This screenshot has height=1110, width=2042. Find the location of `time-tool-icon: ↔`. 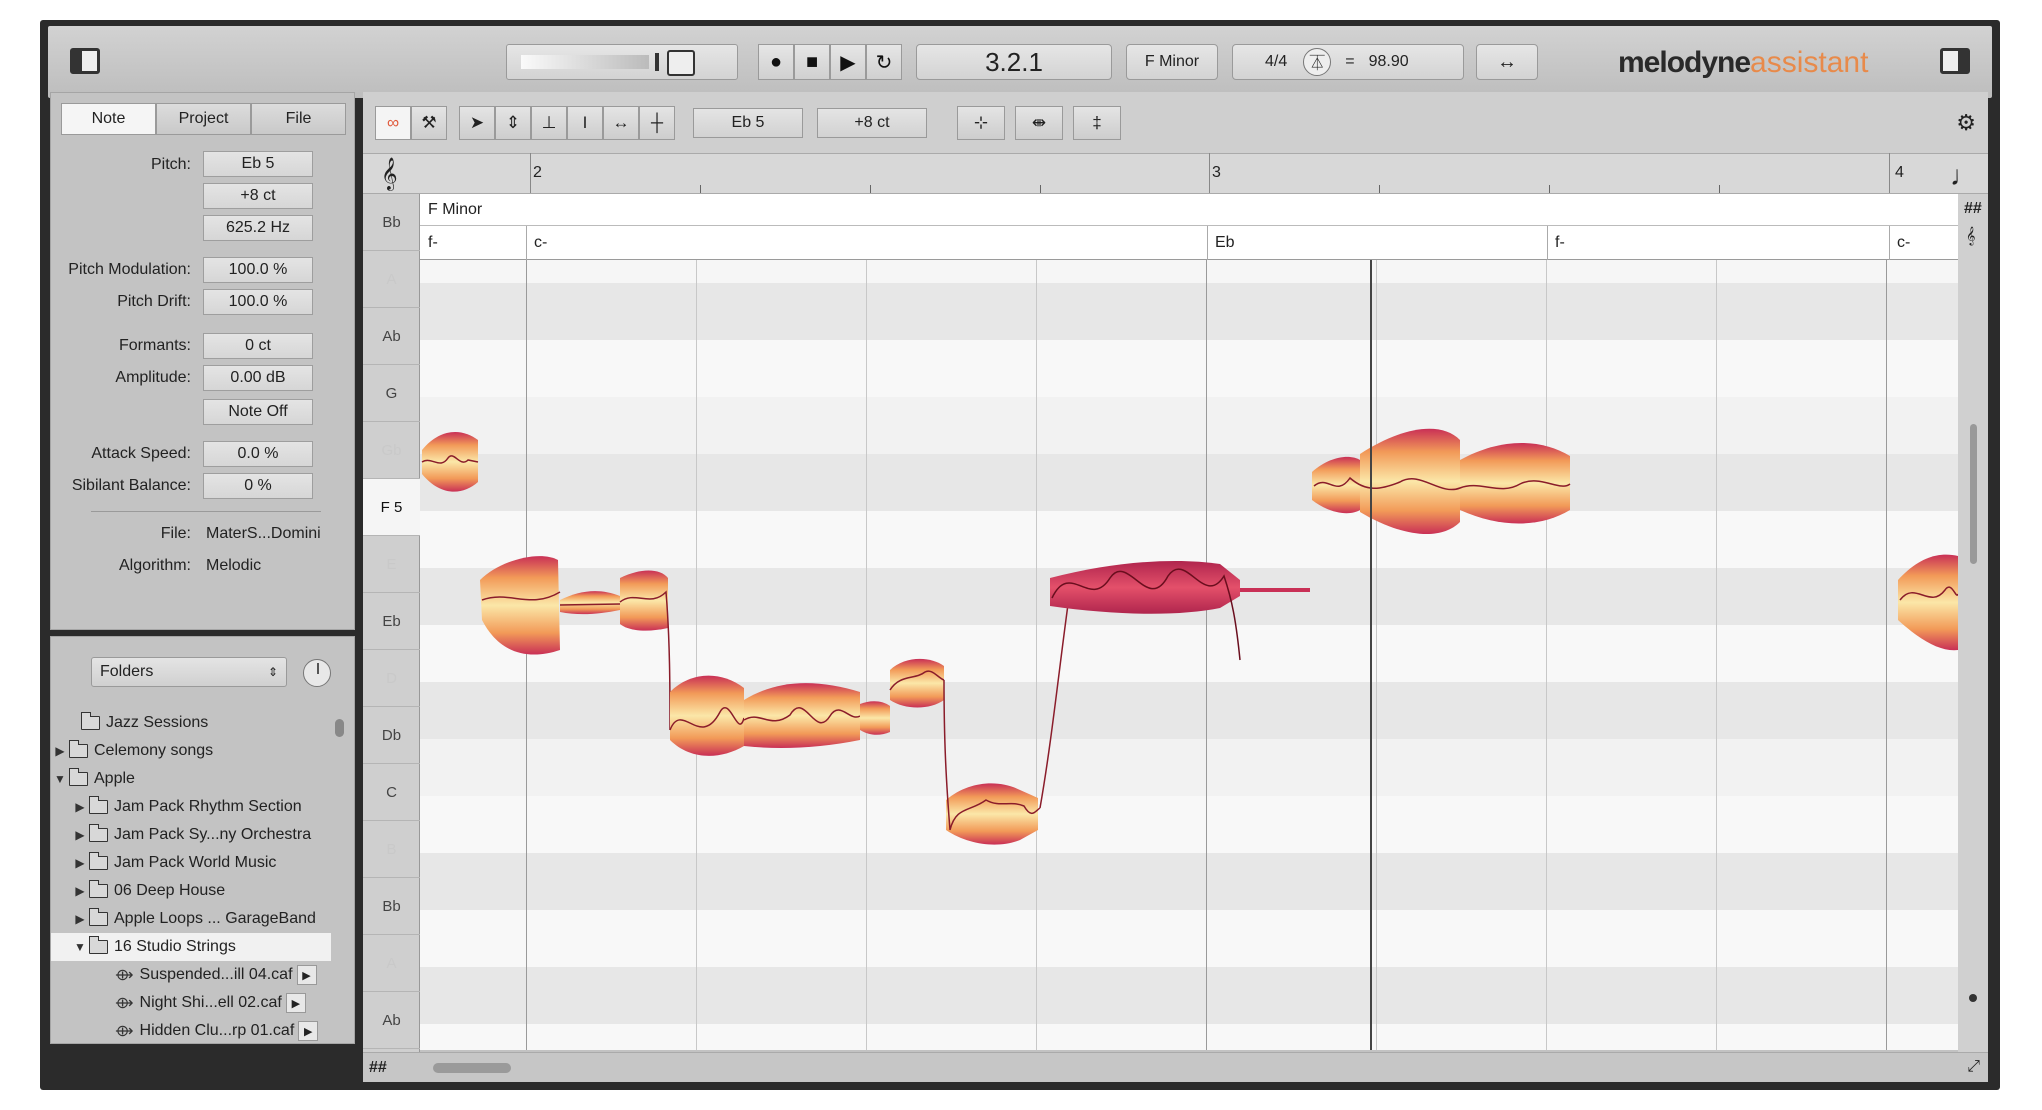

time-tool-icon: ↔ is located at coordinates (621, 123).